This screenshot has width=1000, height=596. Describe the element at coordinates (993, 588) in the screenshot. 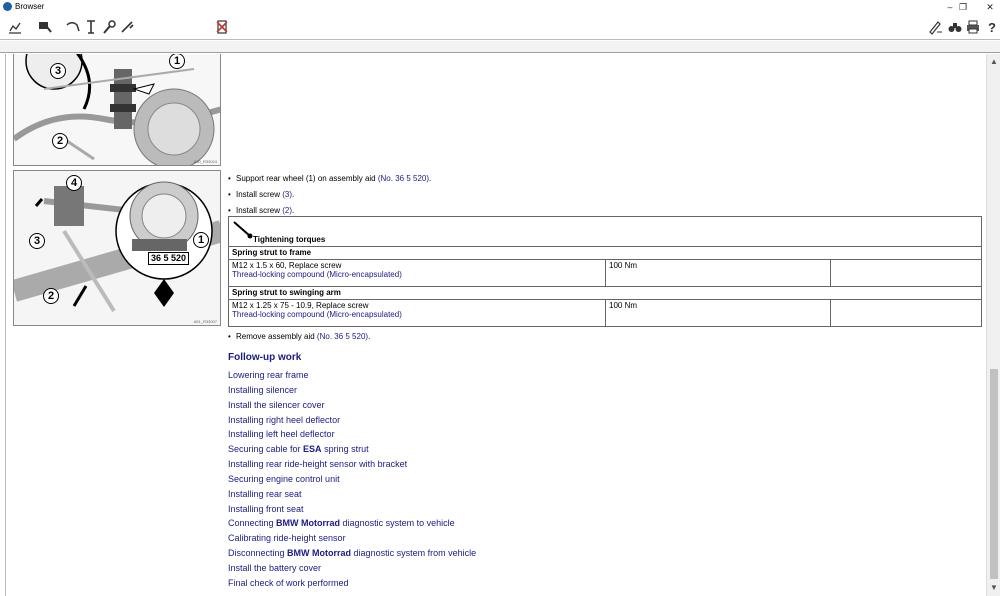

I see `scroll-down-arrow: ▼` at that location.